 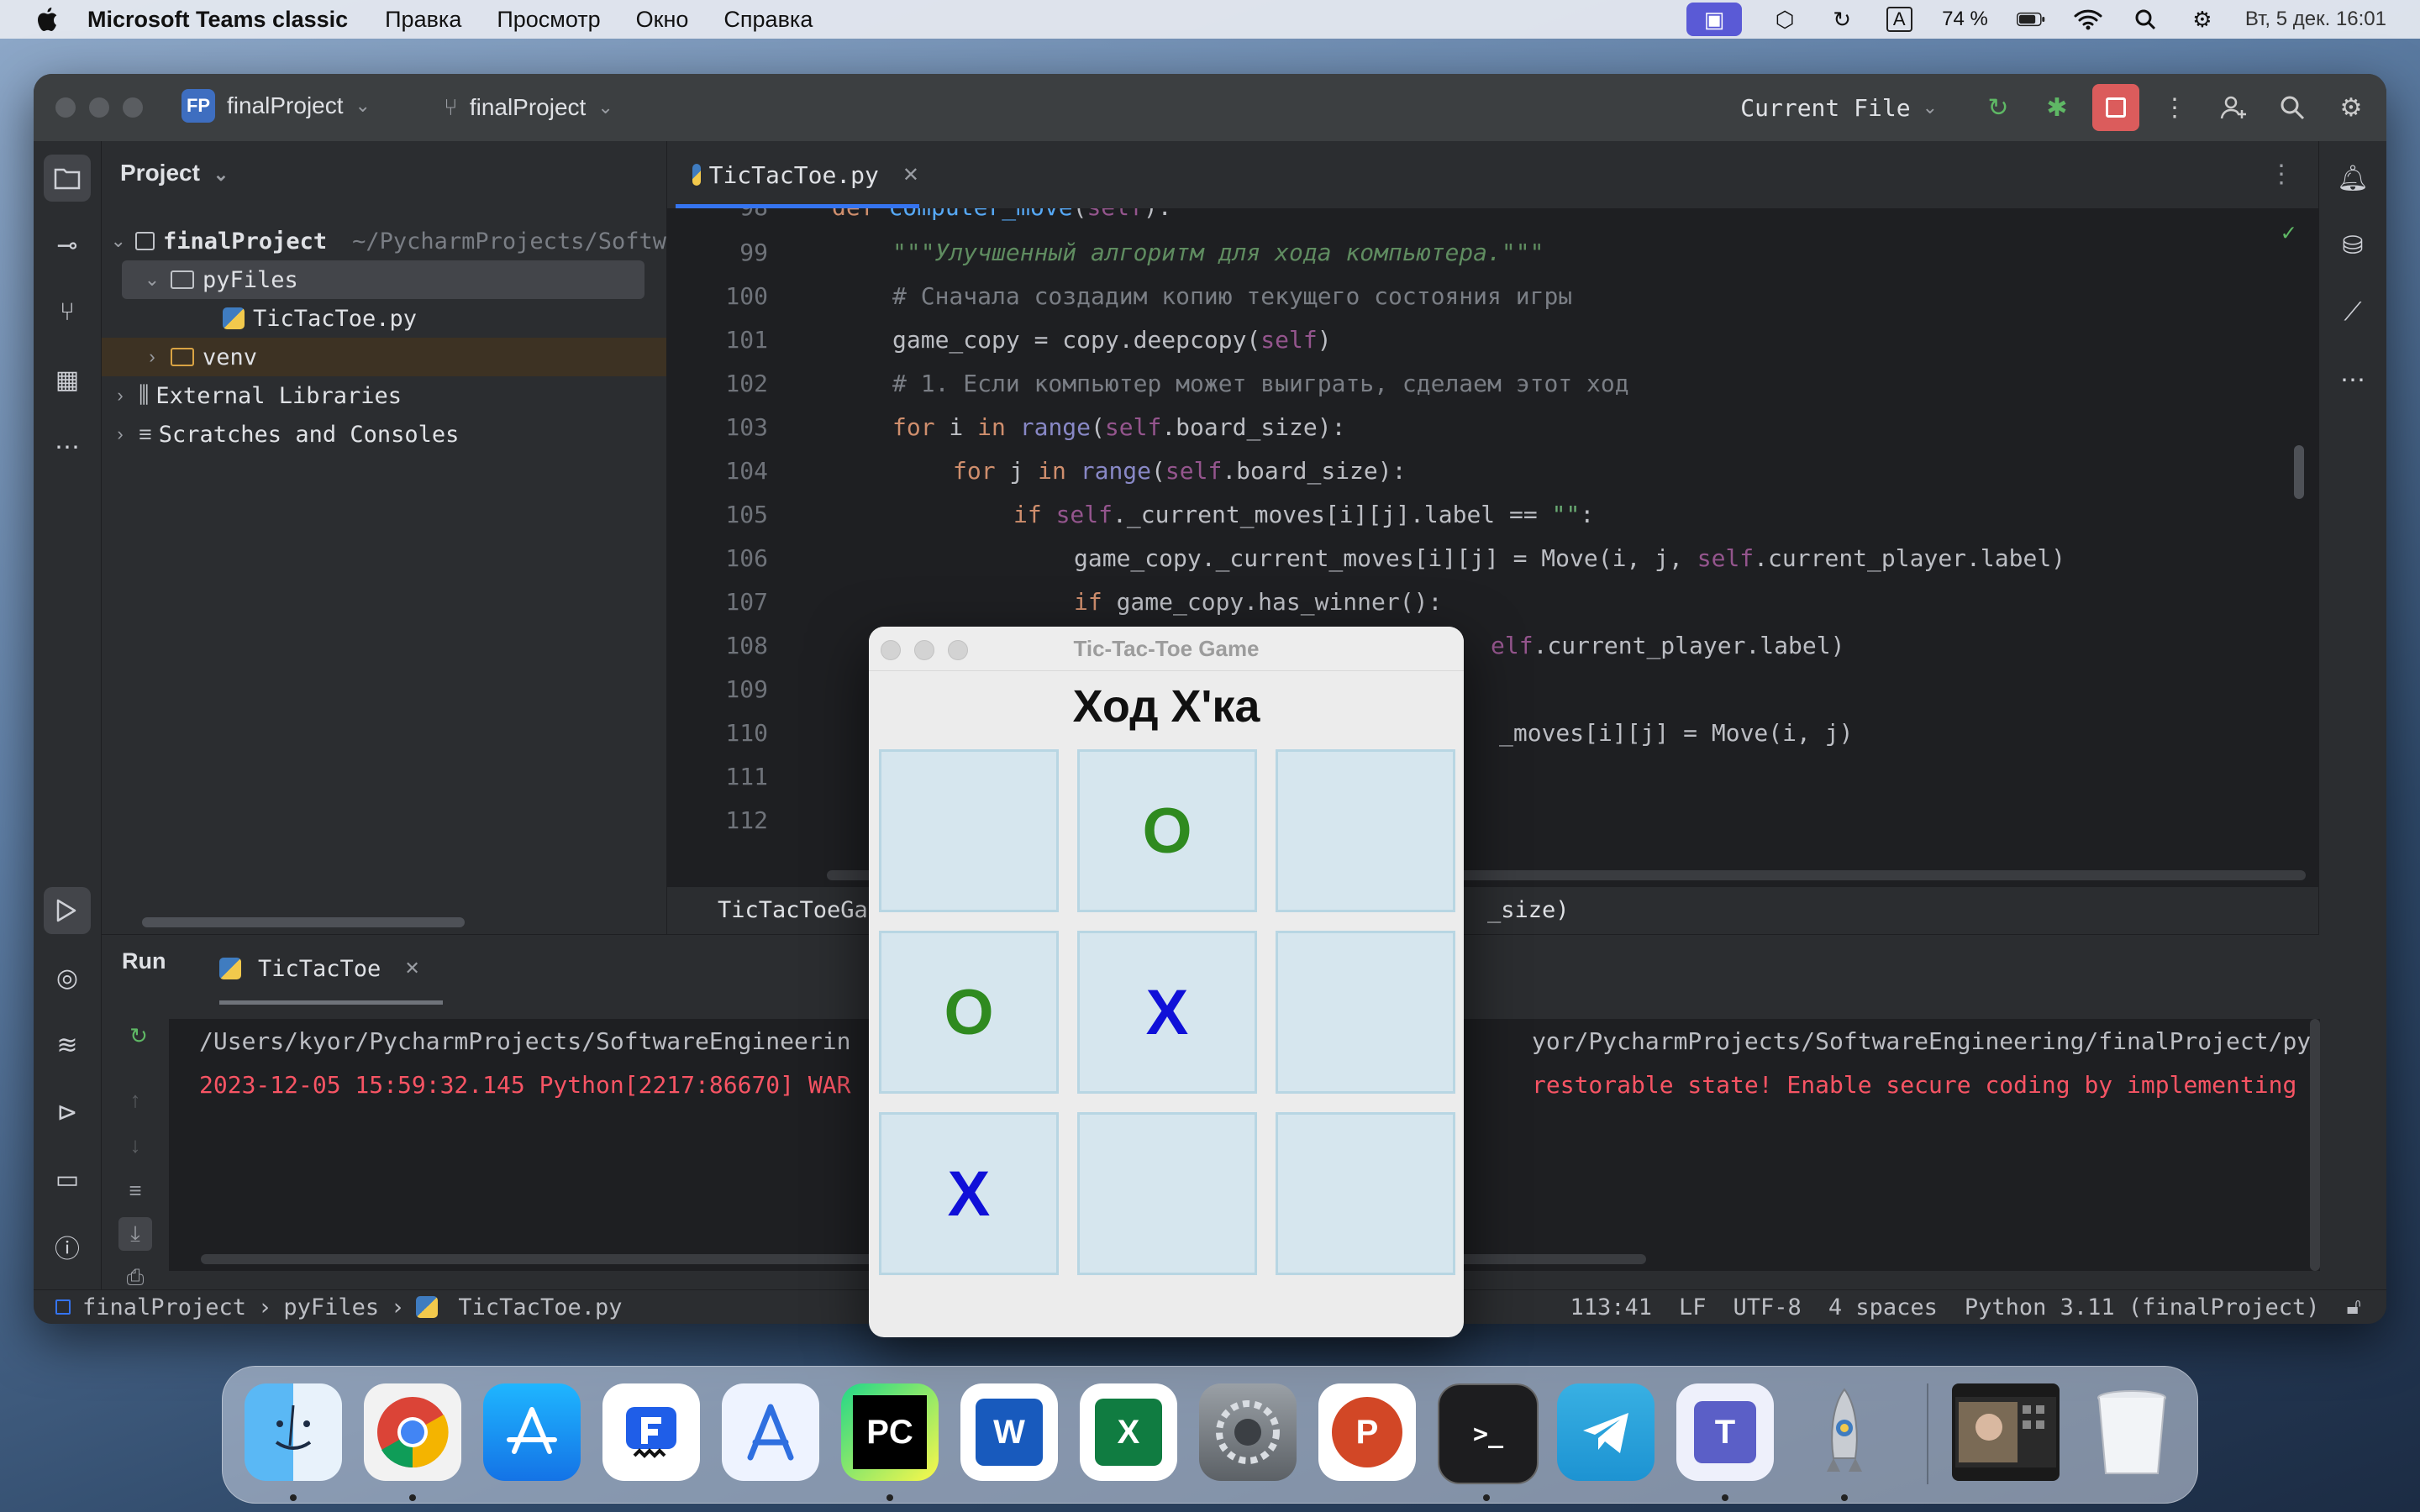 I want to click on tree-folder-venv: › venv, so click(x=384, y=357).